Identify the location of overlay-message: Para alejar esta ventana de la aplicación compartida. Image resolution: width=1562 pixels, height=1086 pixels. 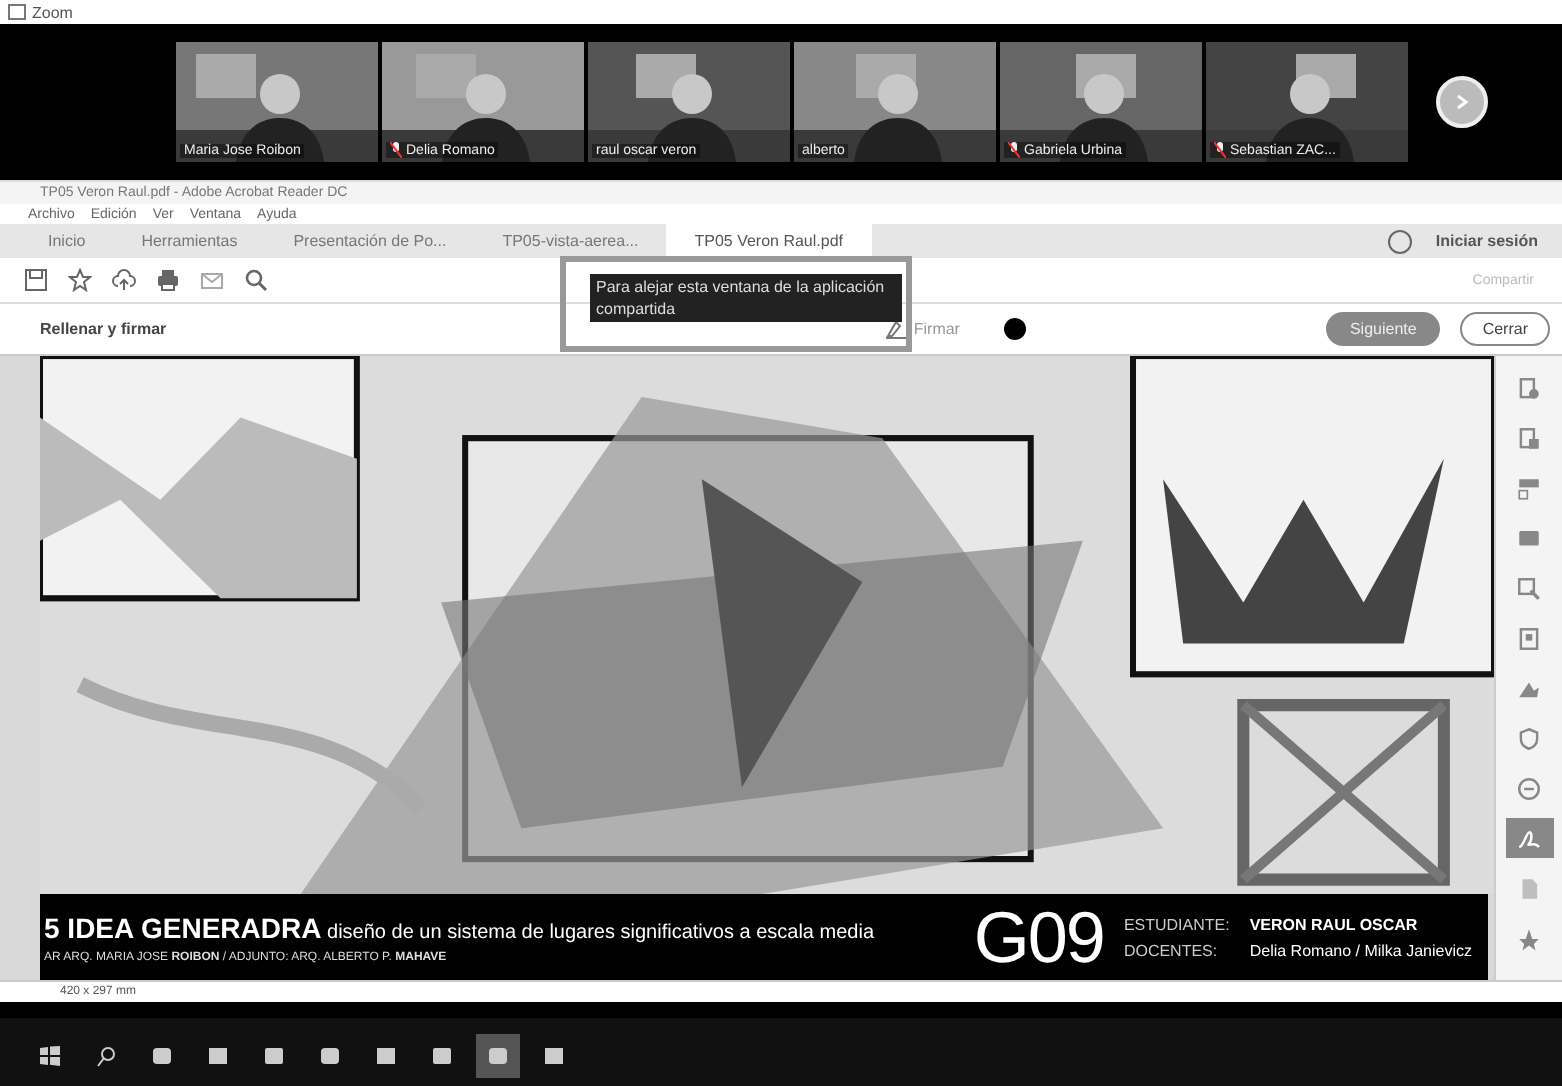
(746, 298).